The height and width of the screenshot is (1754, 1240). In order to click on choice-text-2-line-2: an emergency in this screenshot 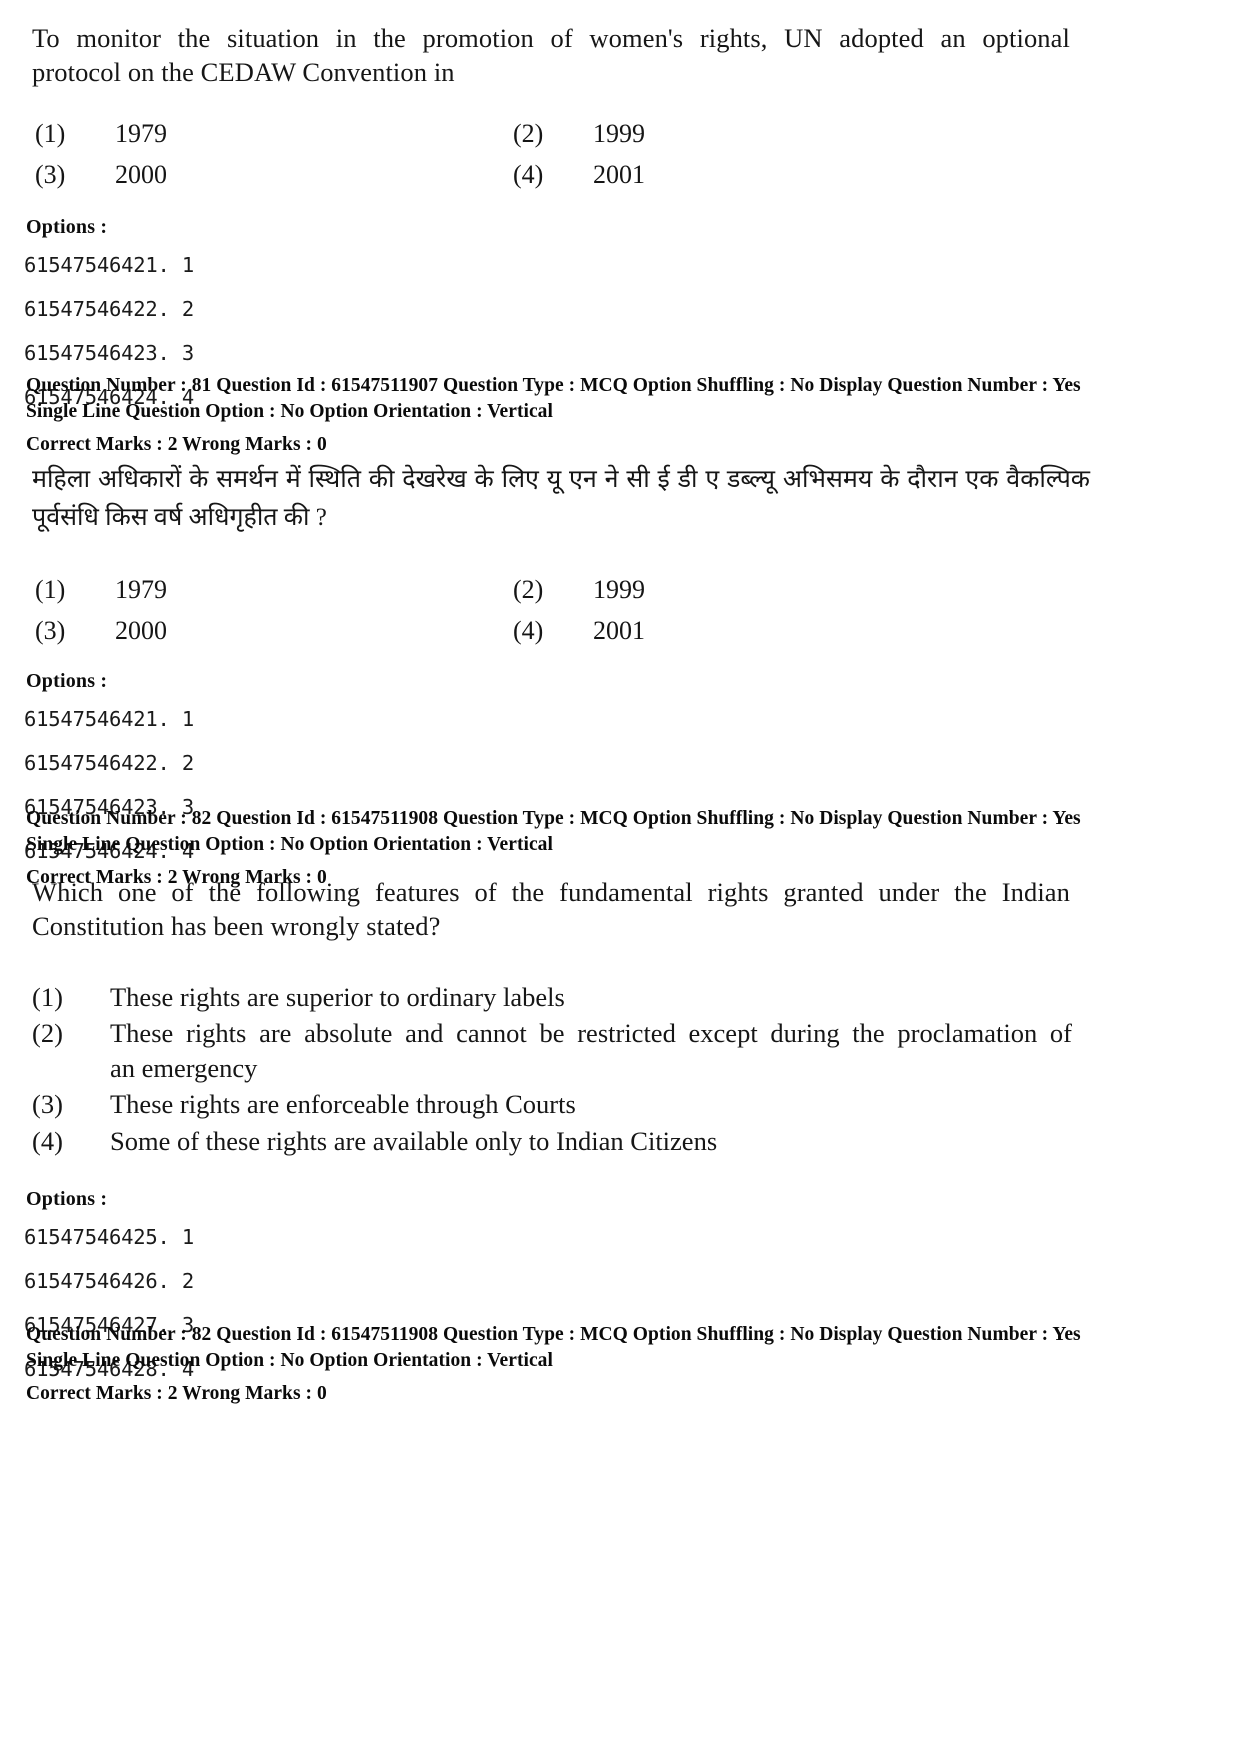, I will do `click(184, 1067)`.